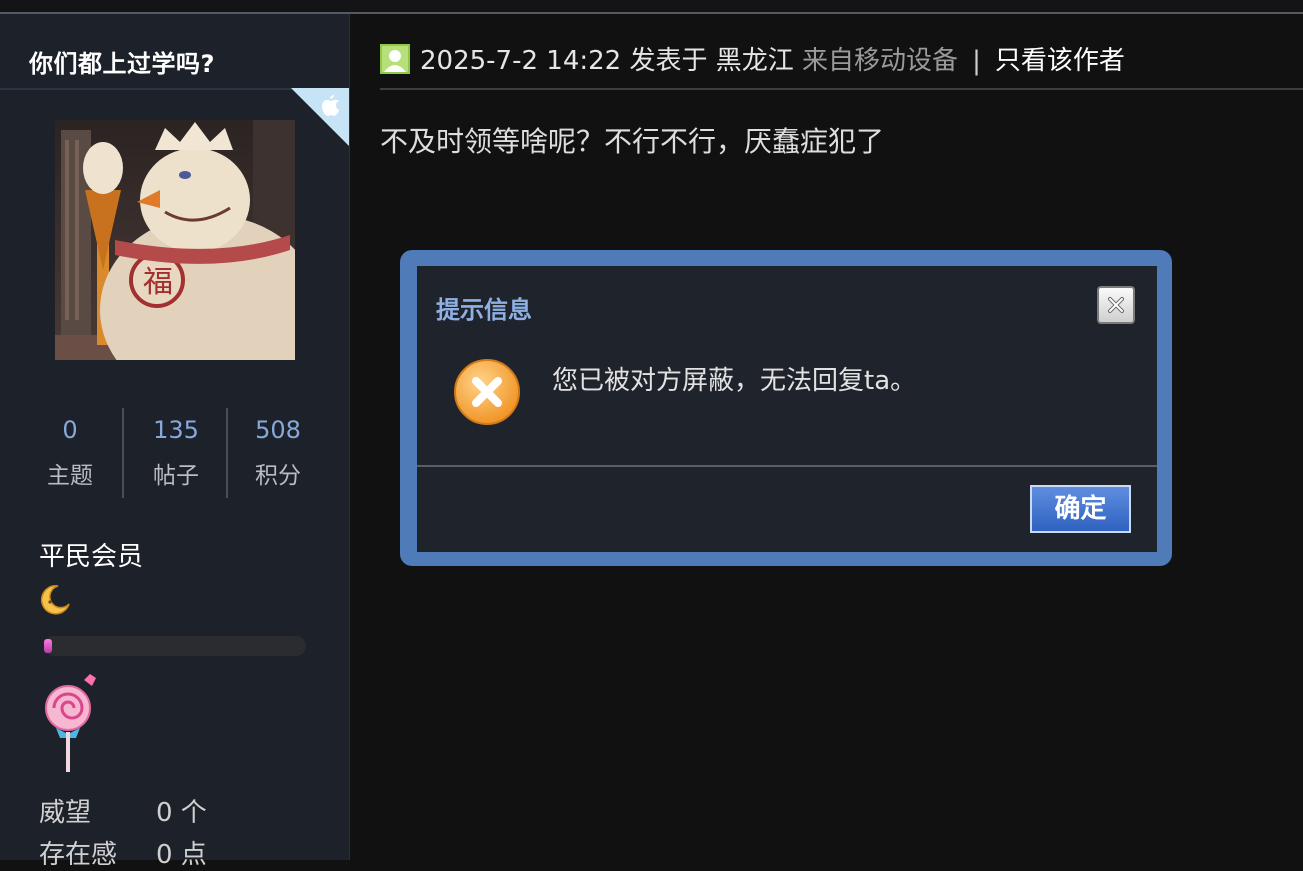 This screenshot has height=871, width=1303. Describe the element at coordinates (181, 855) in the screenshot. I see `prop-presence-value: 0 点` at that location.